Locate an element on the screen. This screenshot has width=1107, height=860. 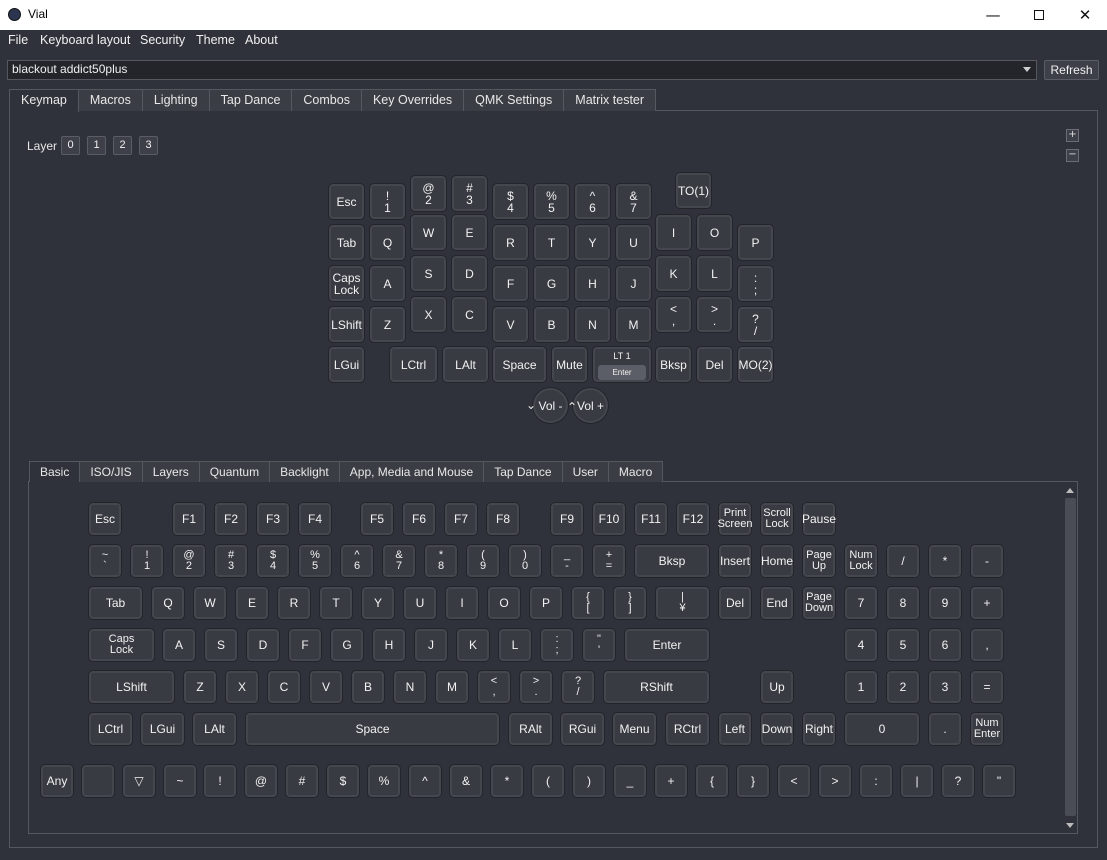
keymap-key-1: ! 1 is located at coordinates (387, 201).